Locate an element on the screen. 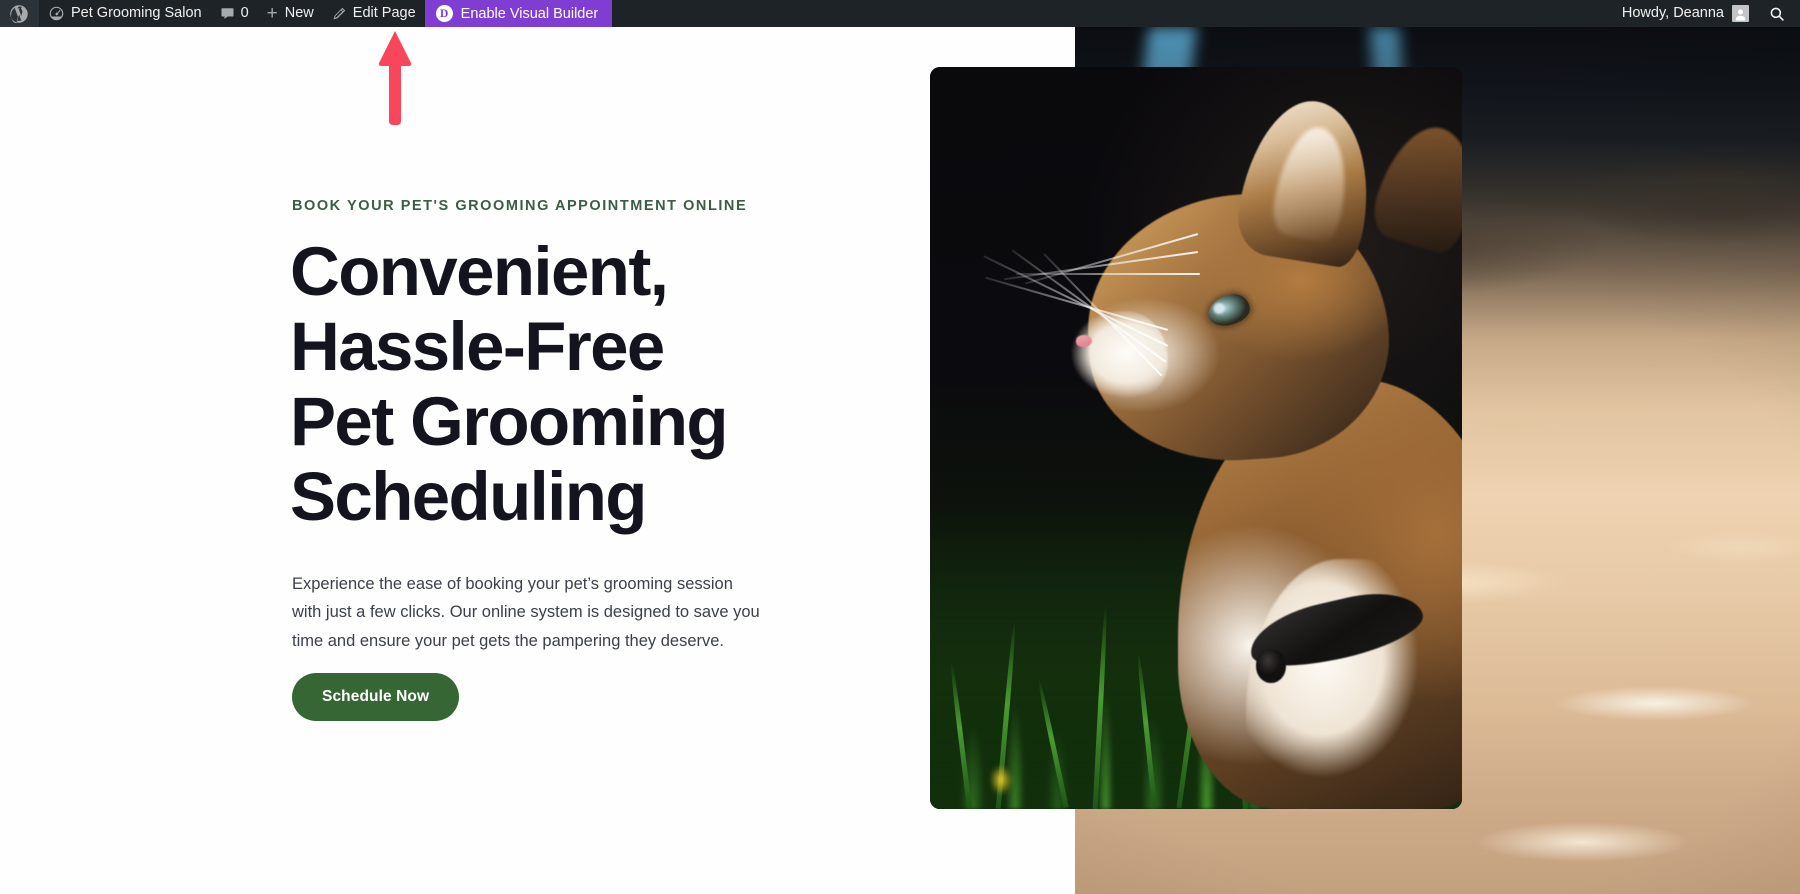 The height and width of the screenshot is (894, 1800). dashboard-speedometer-icon is located at coordinates (56, 13).